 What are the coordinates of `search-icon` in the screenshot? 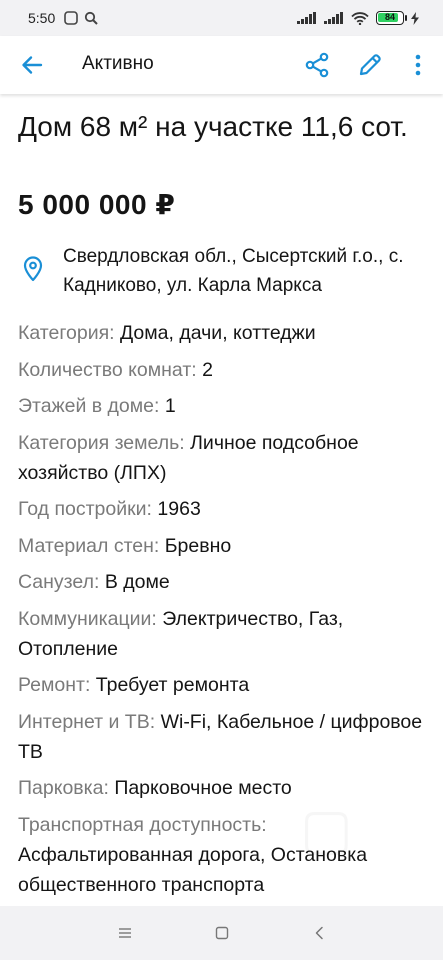 It's located at (91, 18).